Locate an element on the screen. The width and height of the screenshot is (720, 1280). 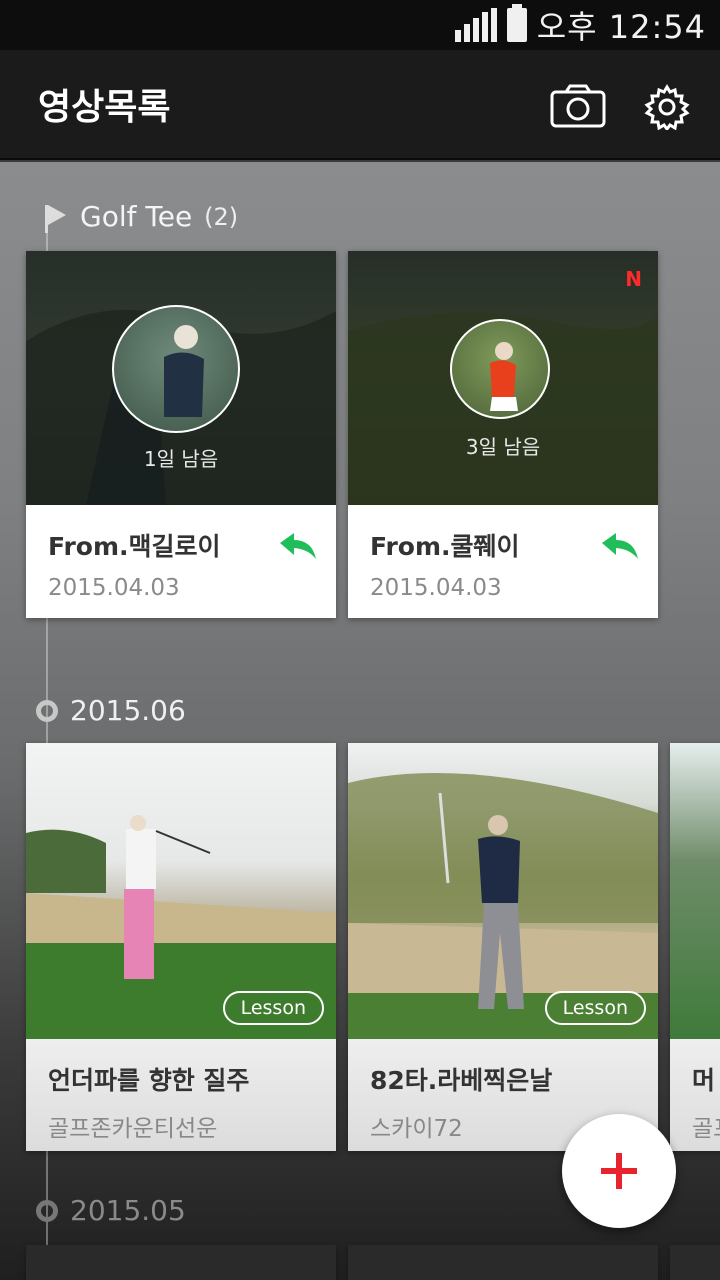
card-meta: 언더파를 향한 질주 골프존카운티선운 is located at coordinates (181, 1095).